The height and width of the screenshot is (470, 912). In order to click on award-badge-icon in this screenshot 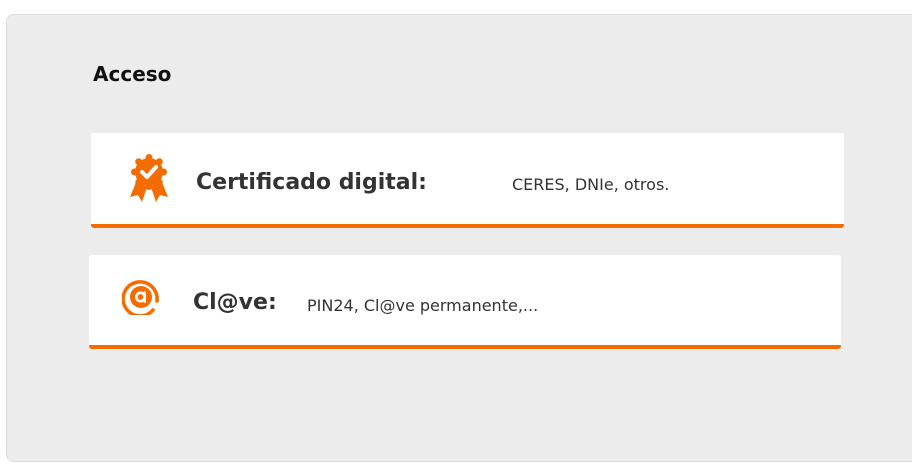, I will do `click(149, 178)`.